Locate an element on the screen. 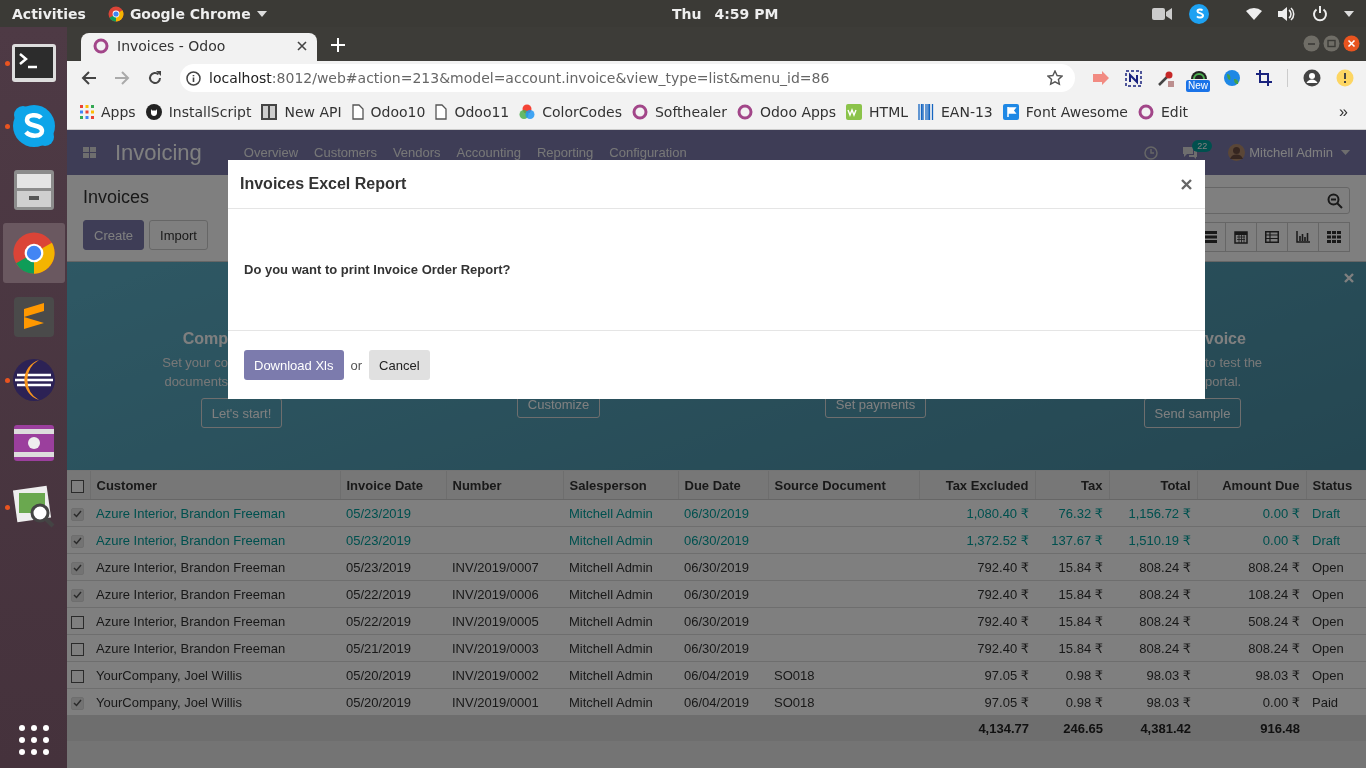 The image size is (1366, 768). cancel-button: Cancel is located at coordinates (399, 365).